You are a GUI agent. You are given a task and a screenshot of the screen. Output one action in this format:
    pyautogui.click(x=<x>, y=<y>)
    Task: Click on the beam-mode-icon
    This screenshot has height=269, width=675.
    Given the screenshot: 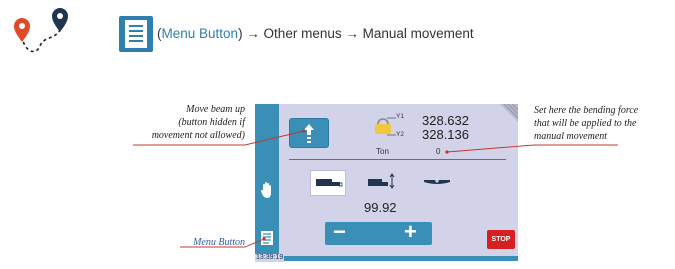 What is the action you would take?
    pyautogui.click(x=329, y=183)
    